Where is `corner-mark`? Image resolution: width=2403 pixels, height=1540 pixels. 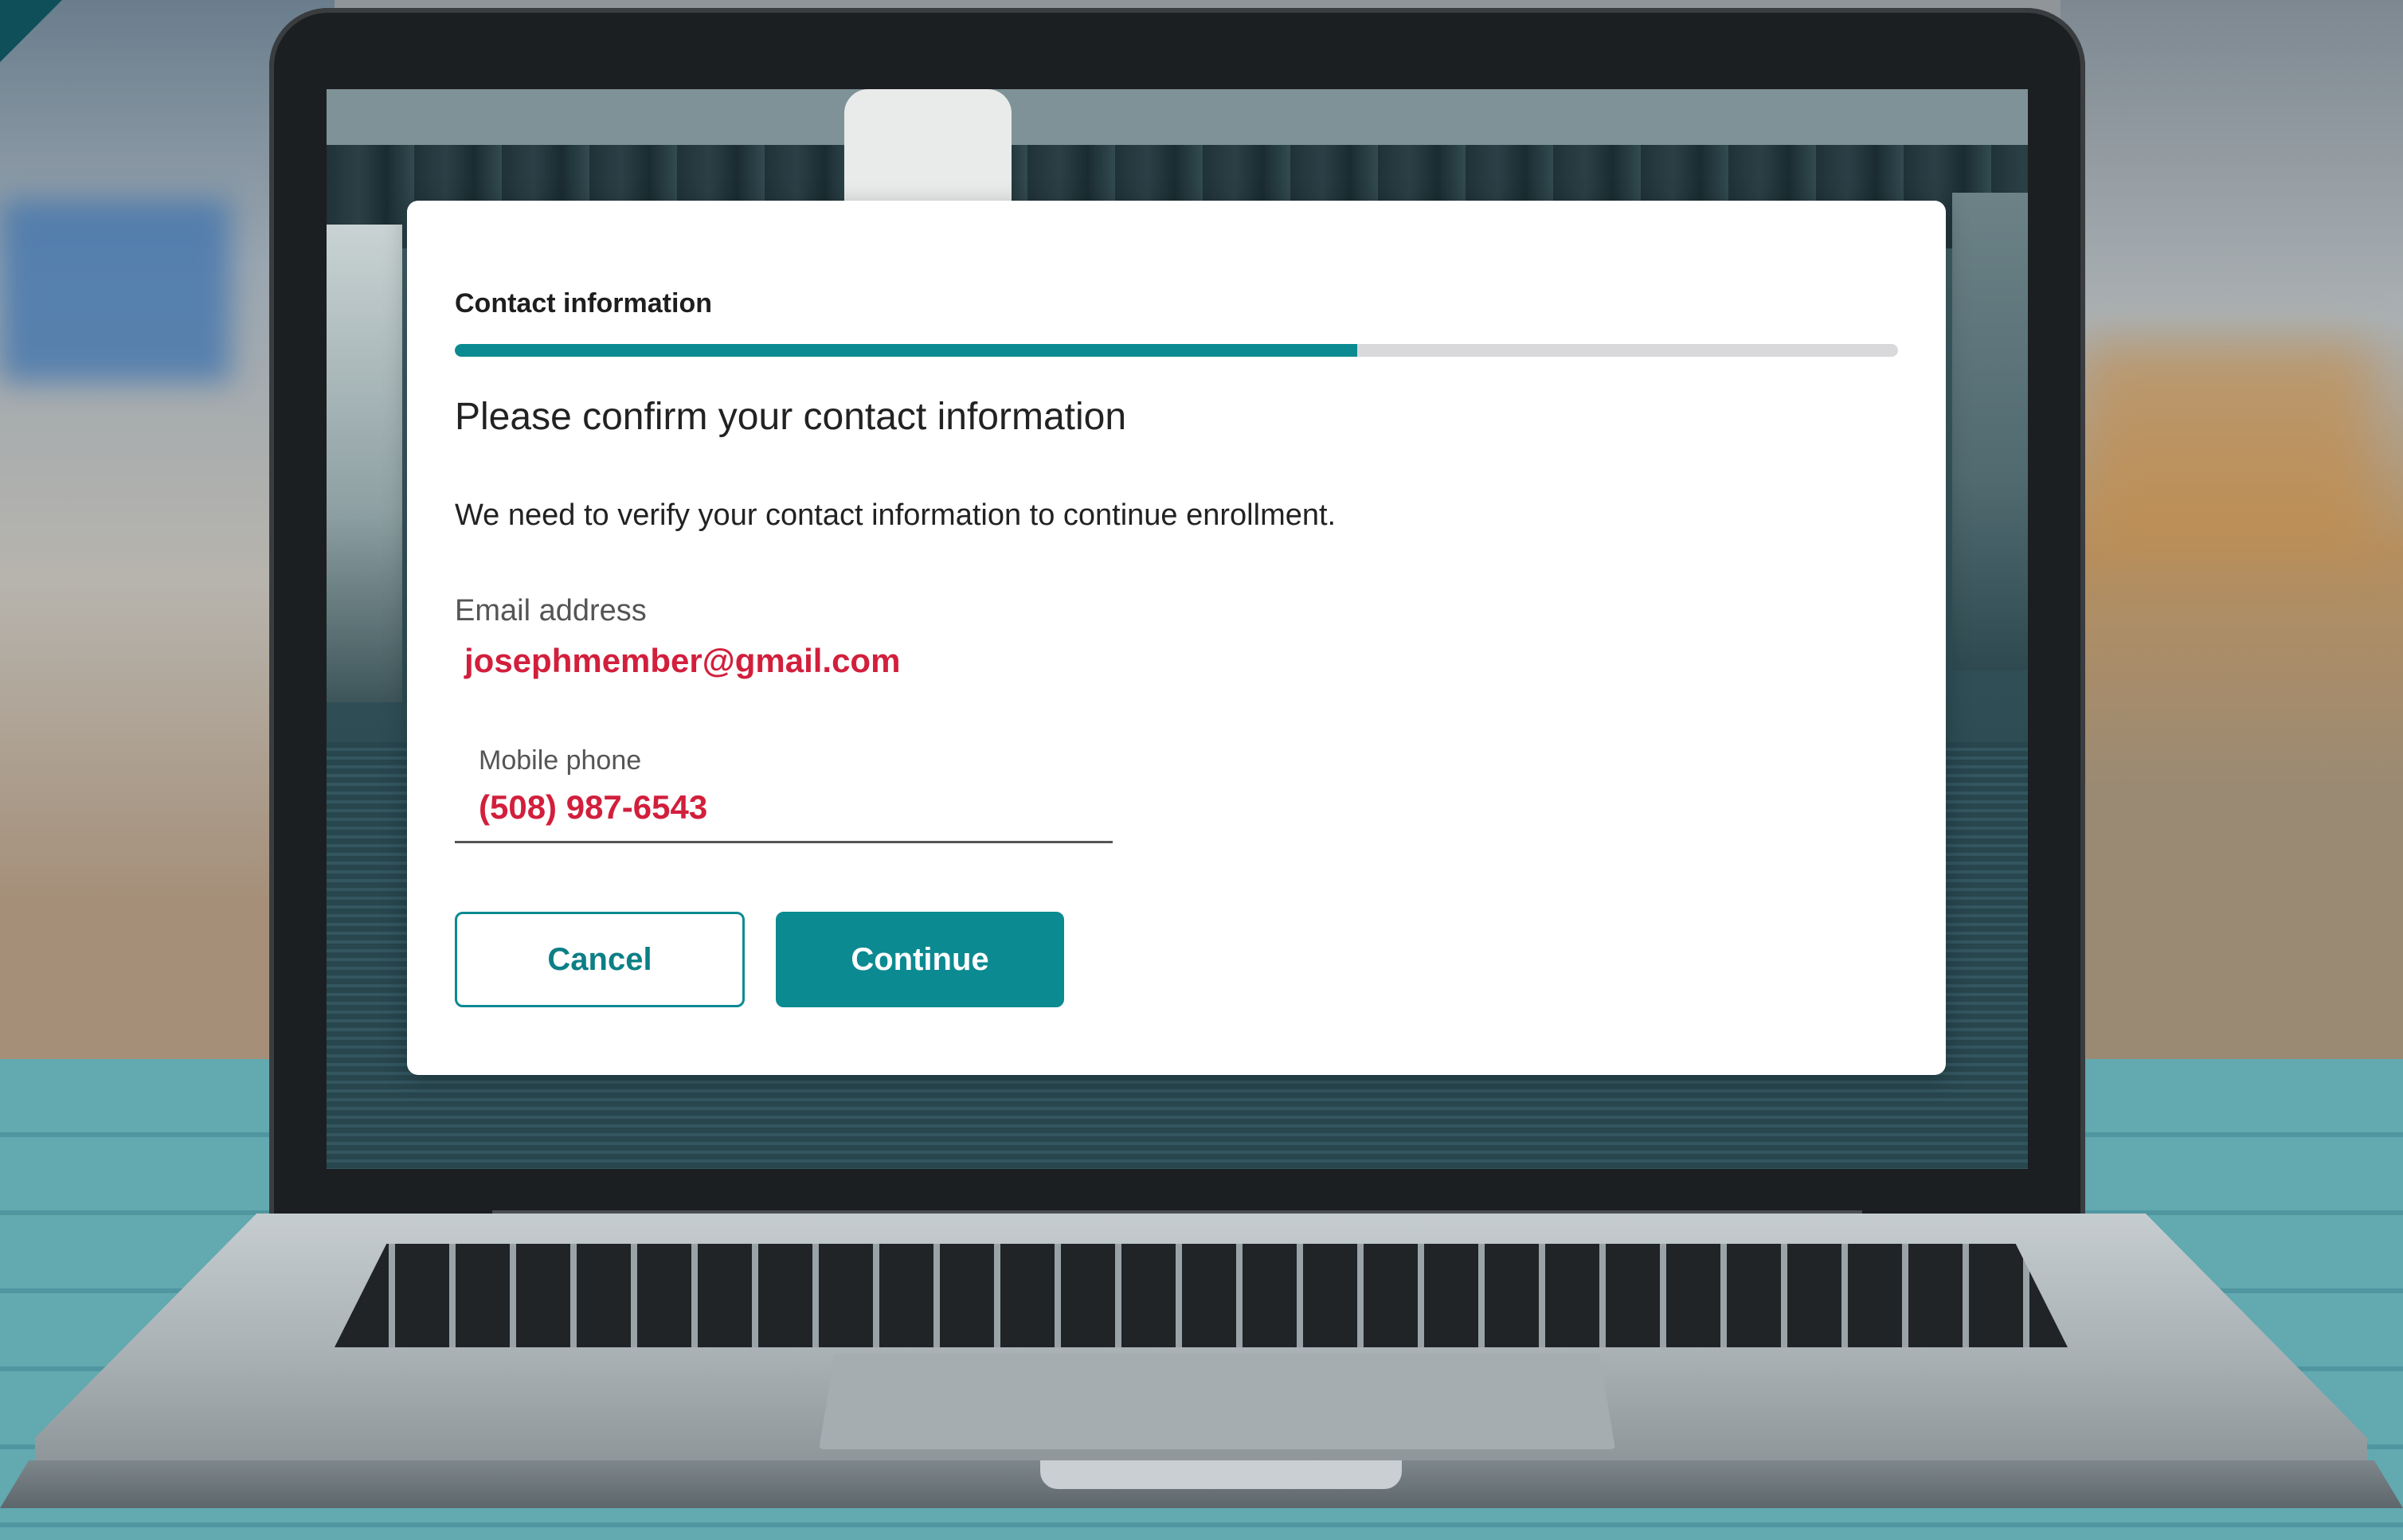 corner-mark is located at coordinates (31, 31).